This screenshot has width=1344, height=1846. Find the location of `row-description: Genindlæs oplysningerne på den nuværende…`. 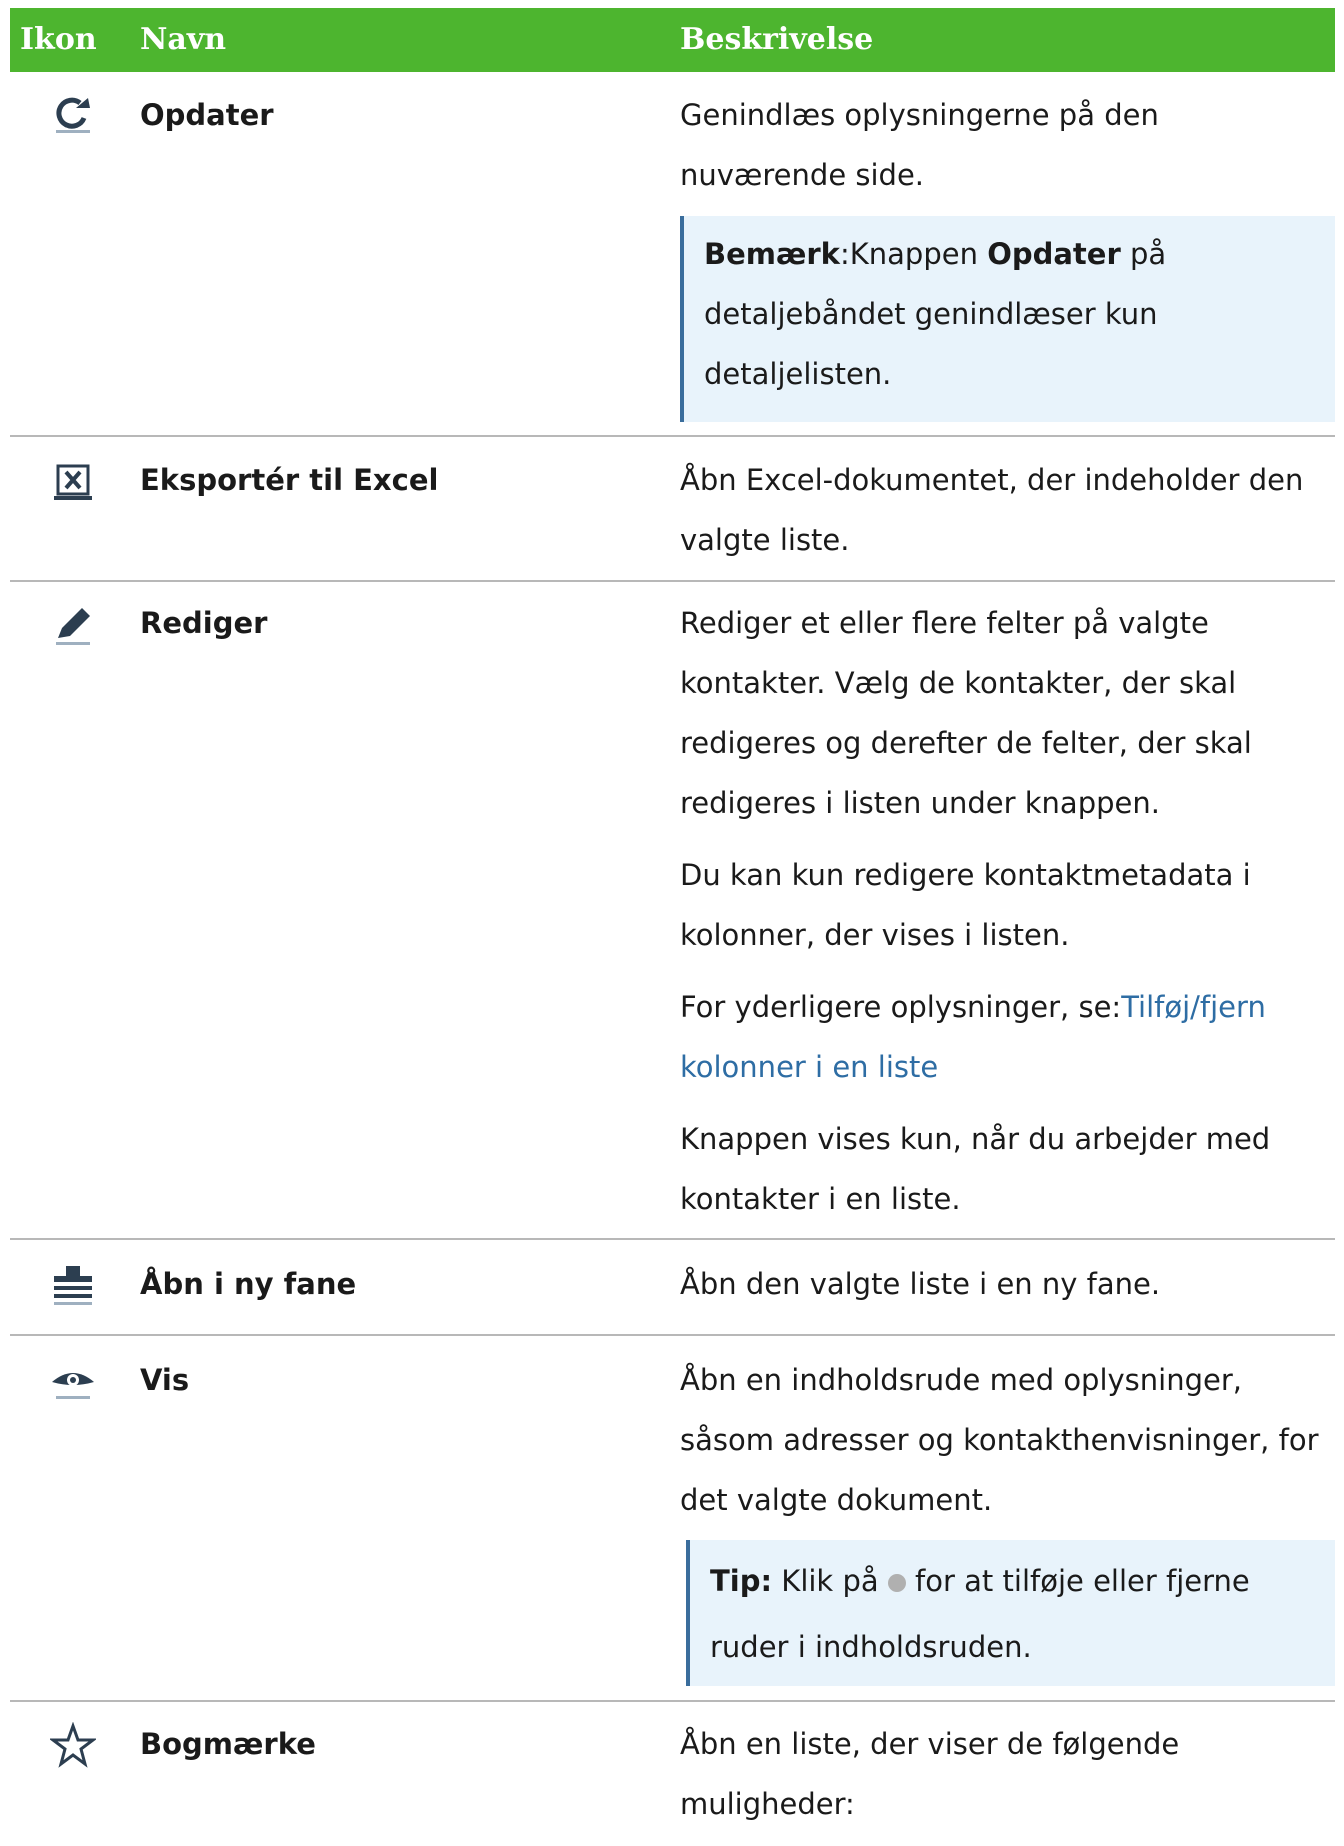

row-description: Genindlæs oplysningerne på den nuværende… is located at coordinates (919, 145).